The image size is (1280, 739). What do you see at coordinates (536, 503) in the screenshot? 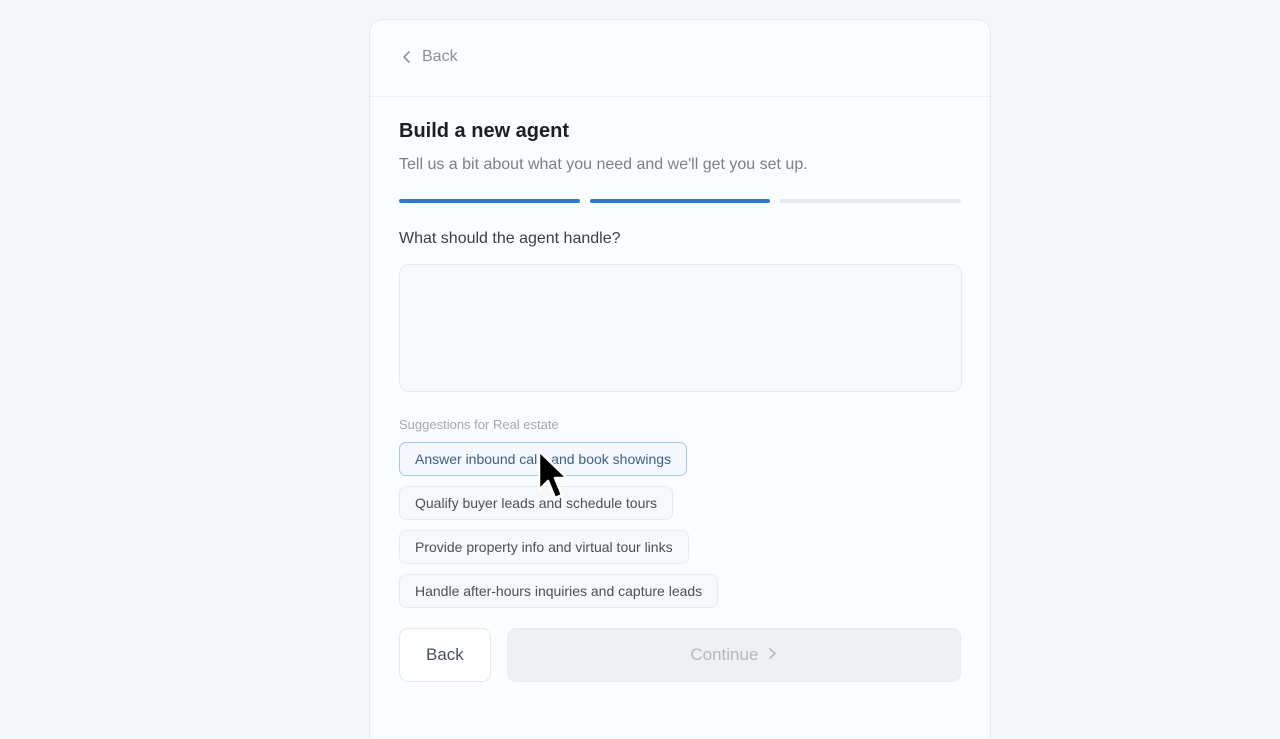
I see `suggestion-chip: Qualify buyer leads and schedule tours` at bounding box center [536, 503].